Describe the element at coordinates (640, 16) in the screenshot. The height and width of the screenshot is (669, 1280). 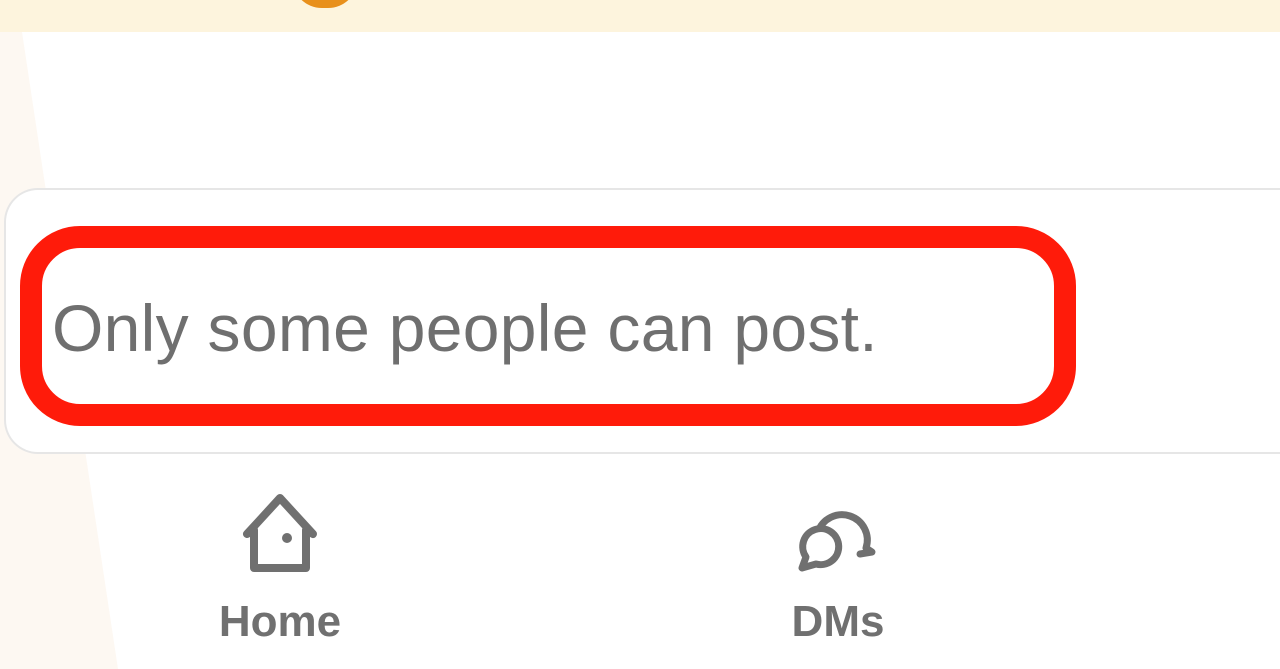
I see `top-banner` at that location.